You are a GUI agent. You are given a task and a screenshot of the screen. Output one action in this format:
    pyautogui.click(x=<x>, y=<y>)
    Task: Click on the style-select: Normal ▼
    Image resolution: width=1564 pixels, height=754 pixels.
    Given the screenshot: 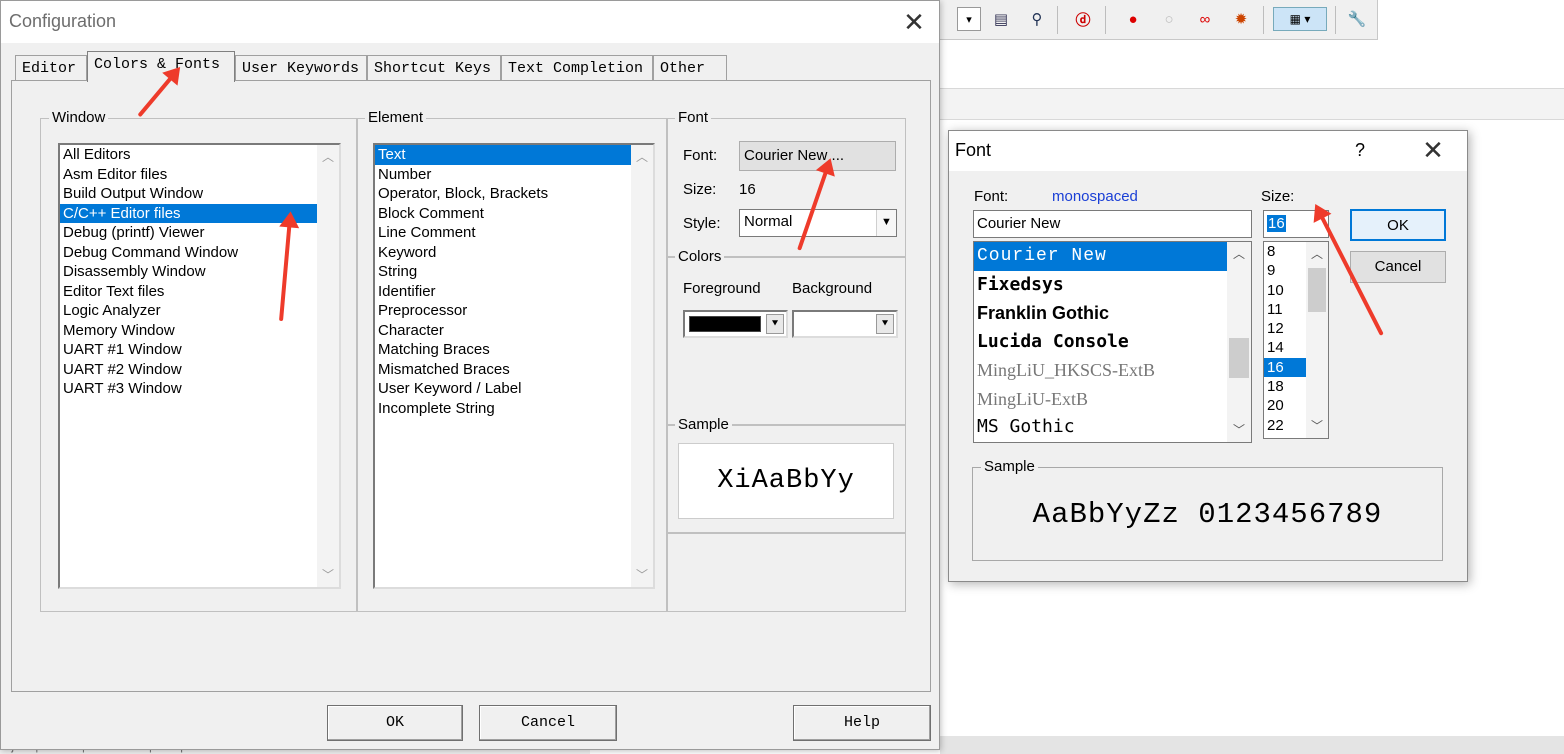 What is the action you would take?
    pyautogui.click(x=818, y=223)
    